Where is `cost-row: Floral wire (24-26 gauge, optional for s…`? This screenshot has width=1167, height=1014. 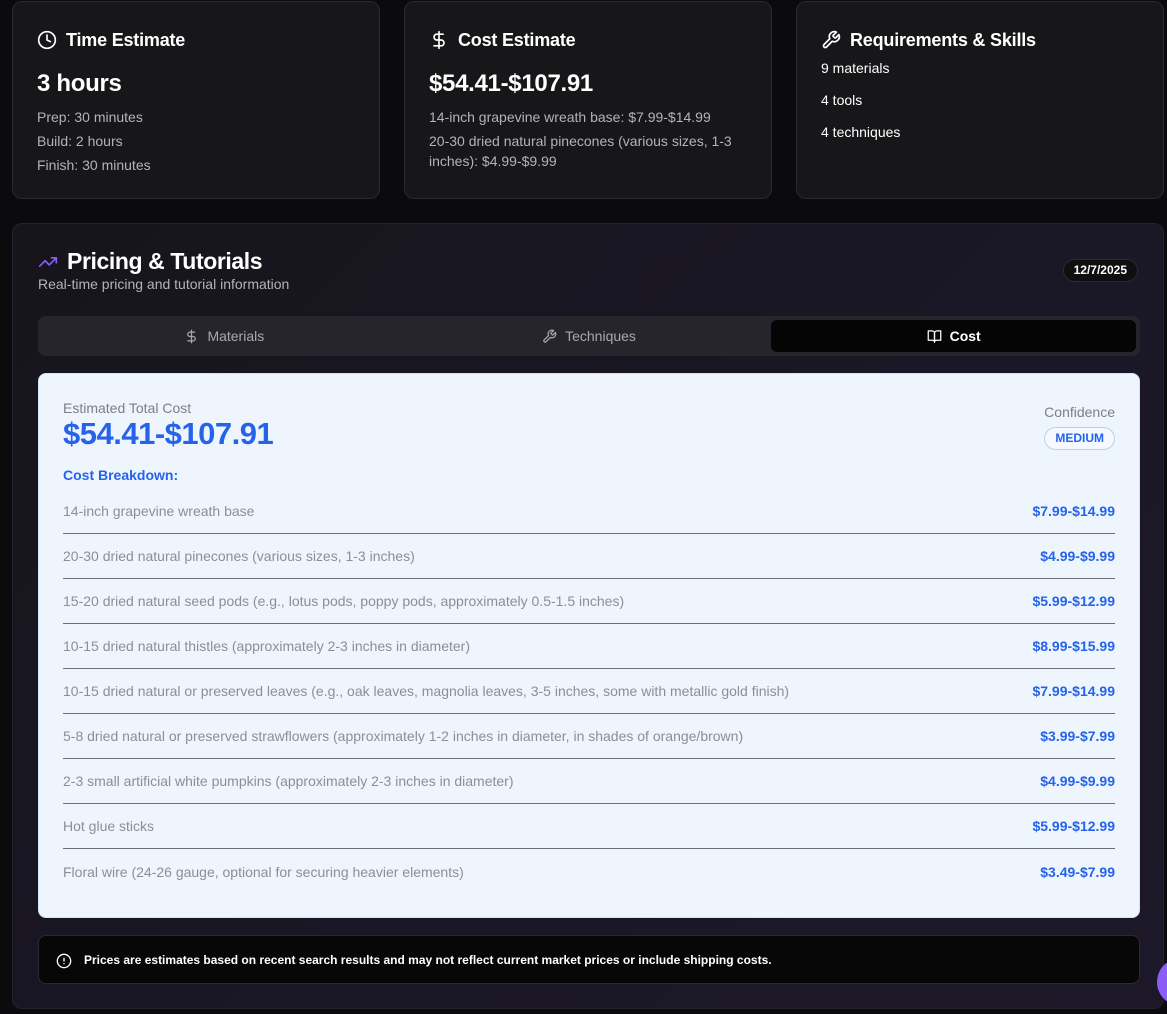 cost-row: Floral wire (24-26 gauge, optional for s… is located at coordinates (589, 871).